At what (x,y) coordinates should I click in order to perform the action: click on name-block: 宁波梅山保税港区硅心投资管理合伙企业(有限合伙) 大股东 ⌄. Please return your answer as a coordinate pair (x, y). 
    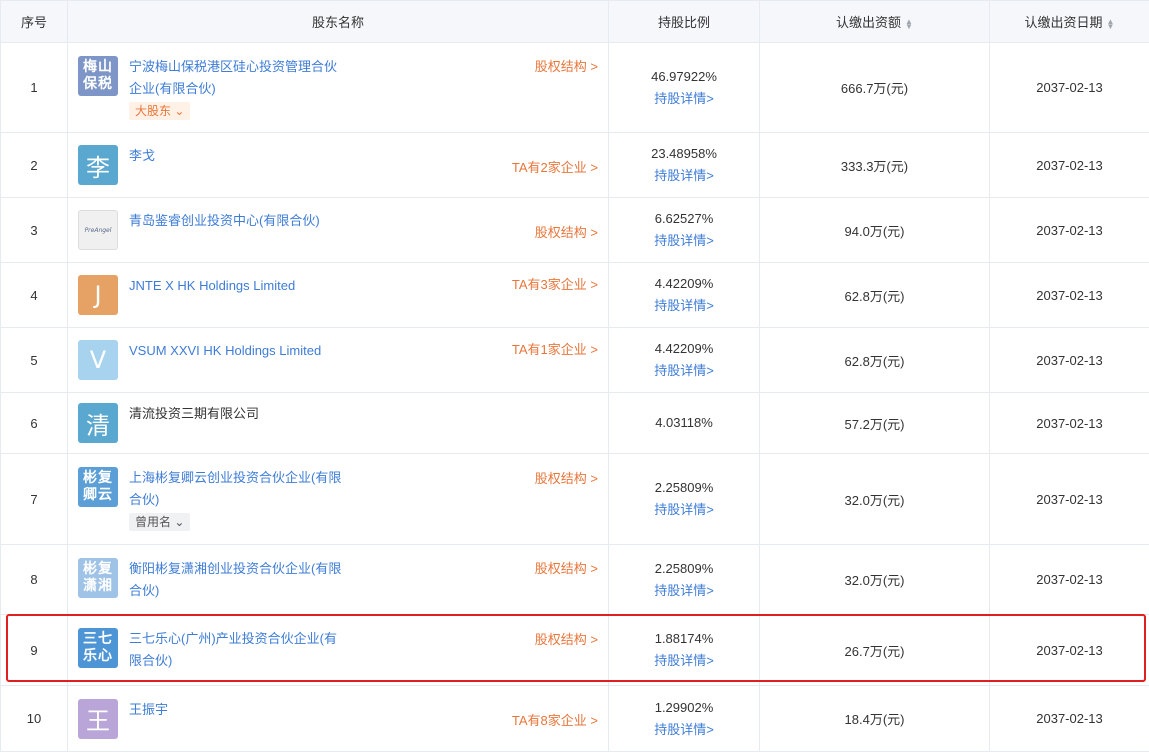
    Looking at the image, I should click on (239, 88).